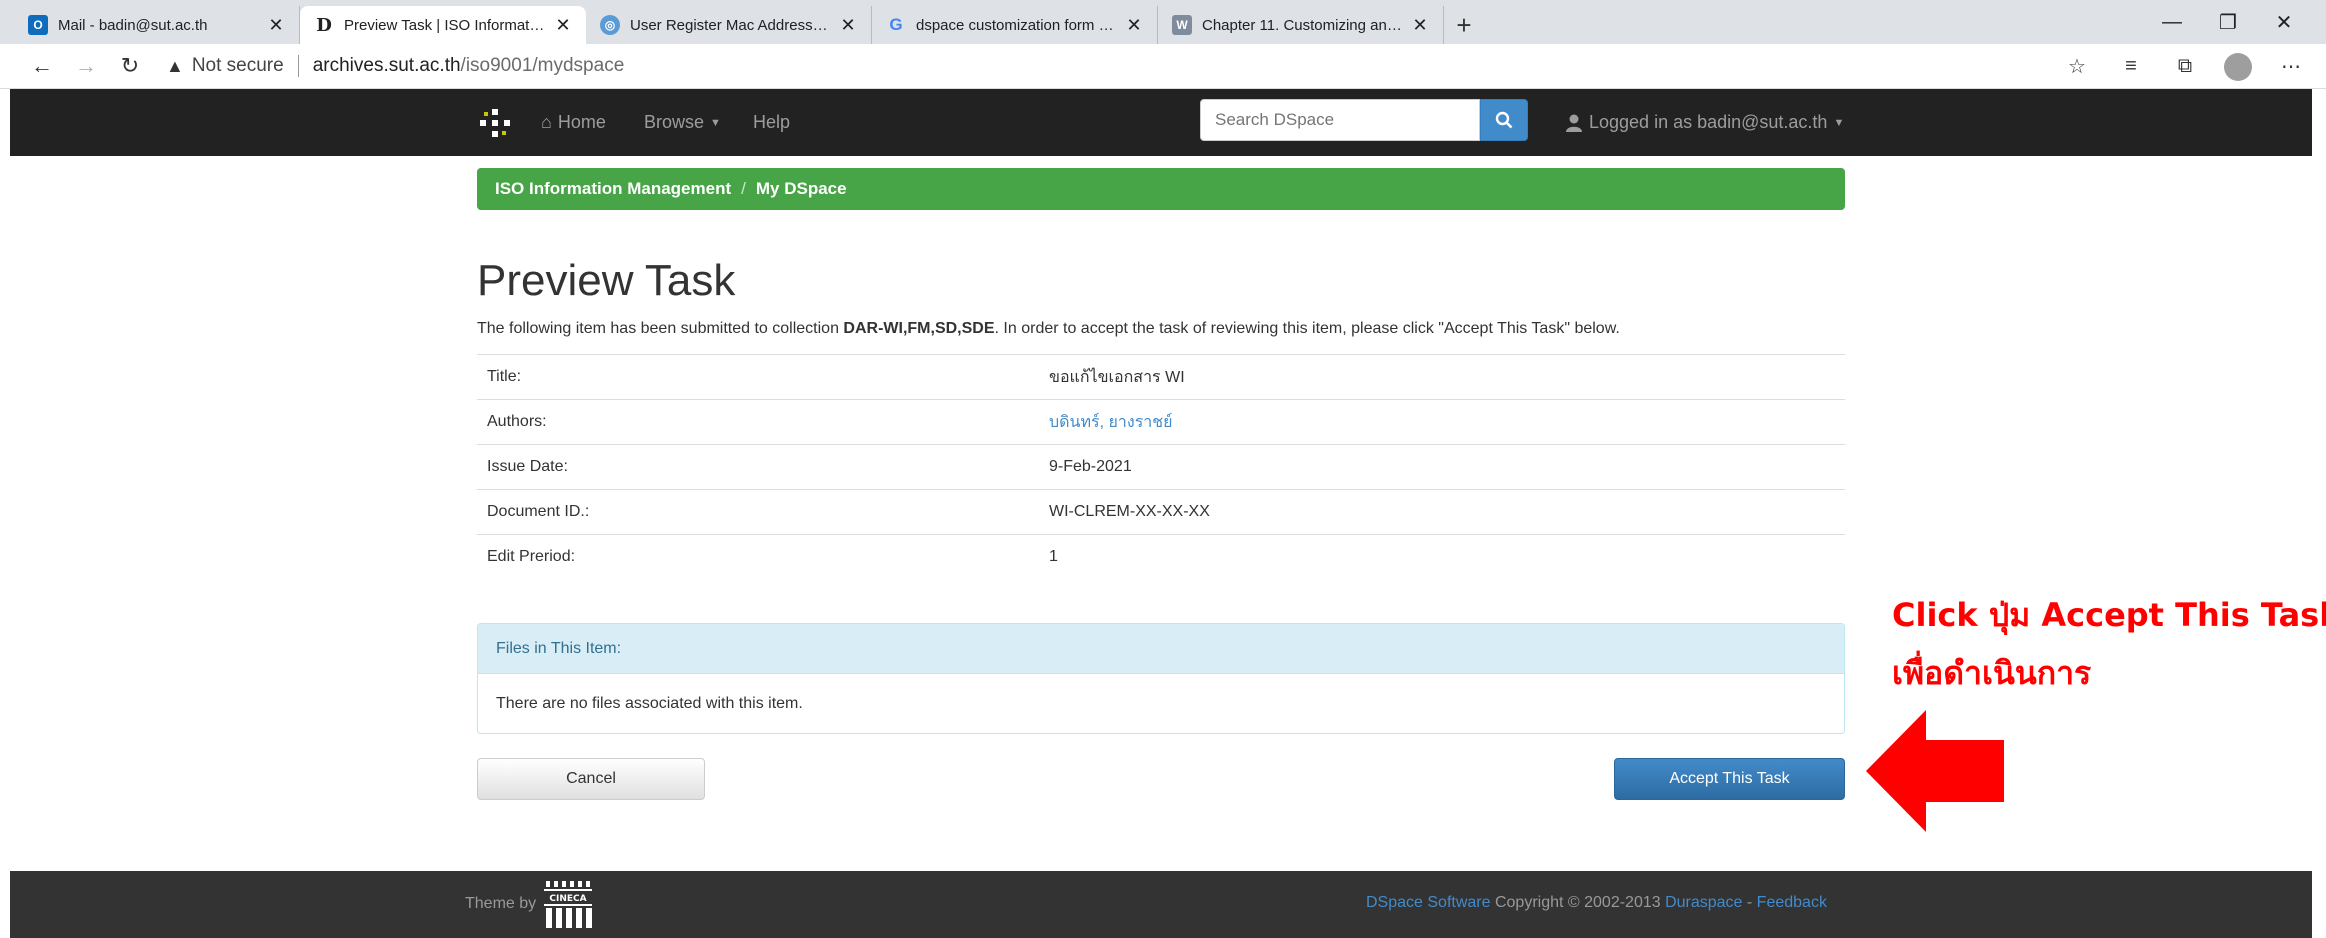 The width and height of the screenshot is (2326, 938). I want to click on nav-help: Help, so click(771, 122).